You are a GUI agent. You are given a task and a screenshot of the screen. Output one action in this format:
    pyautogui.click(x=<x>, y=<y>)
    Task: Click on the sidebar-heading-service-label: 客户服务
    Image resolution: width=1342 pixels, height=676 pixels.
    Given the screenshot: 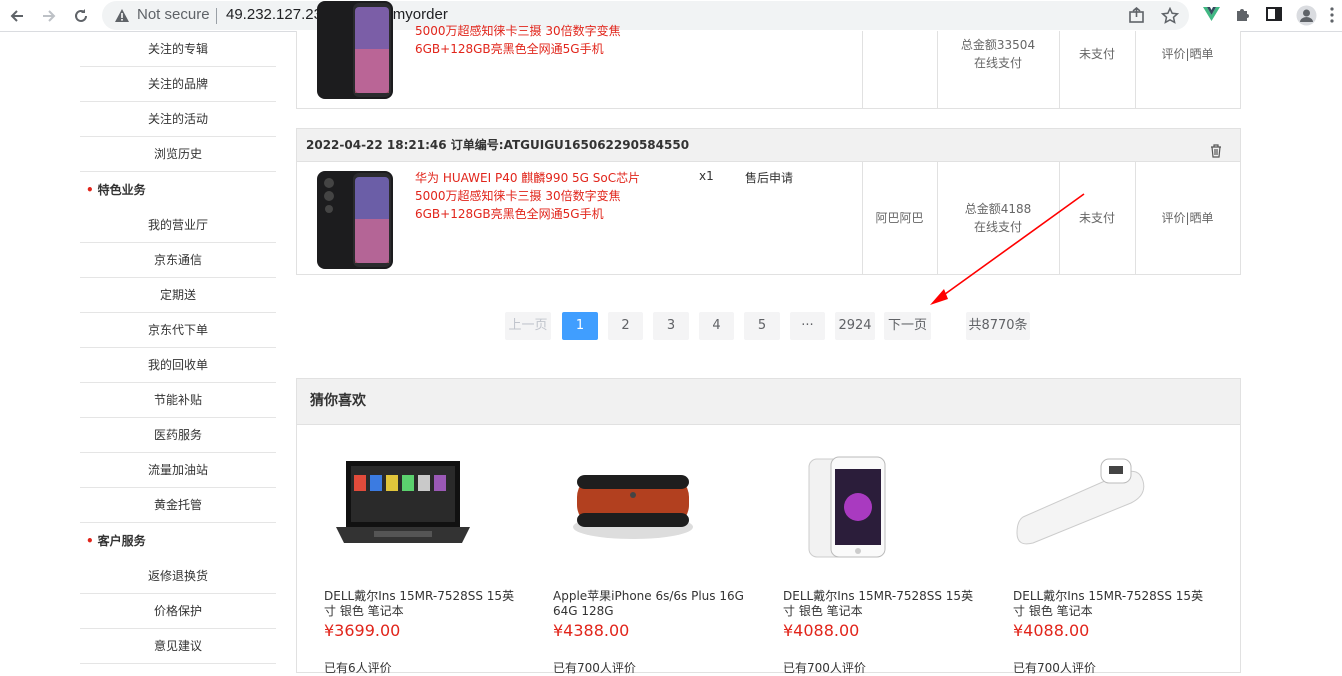 What is the action you would take?
    pyautogui.click(x=121, y=541)
    